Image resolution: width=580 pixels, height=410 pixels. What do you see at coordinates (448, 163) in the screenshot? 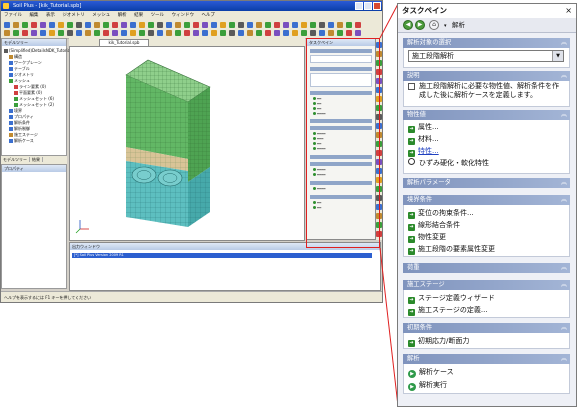
I see `task-strain-hardening: ひずみ硬化・軟化特性` at bounding box center [448, 163].